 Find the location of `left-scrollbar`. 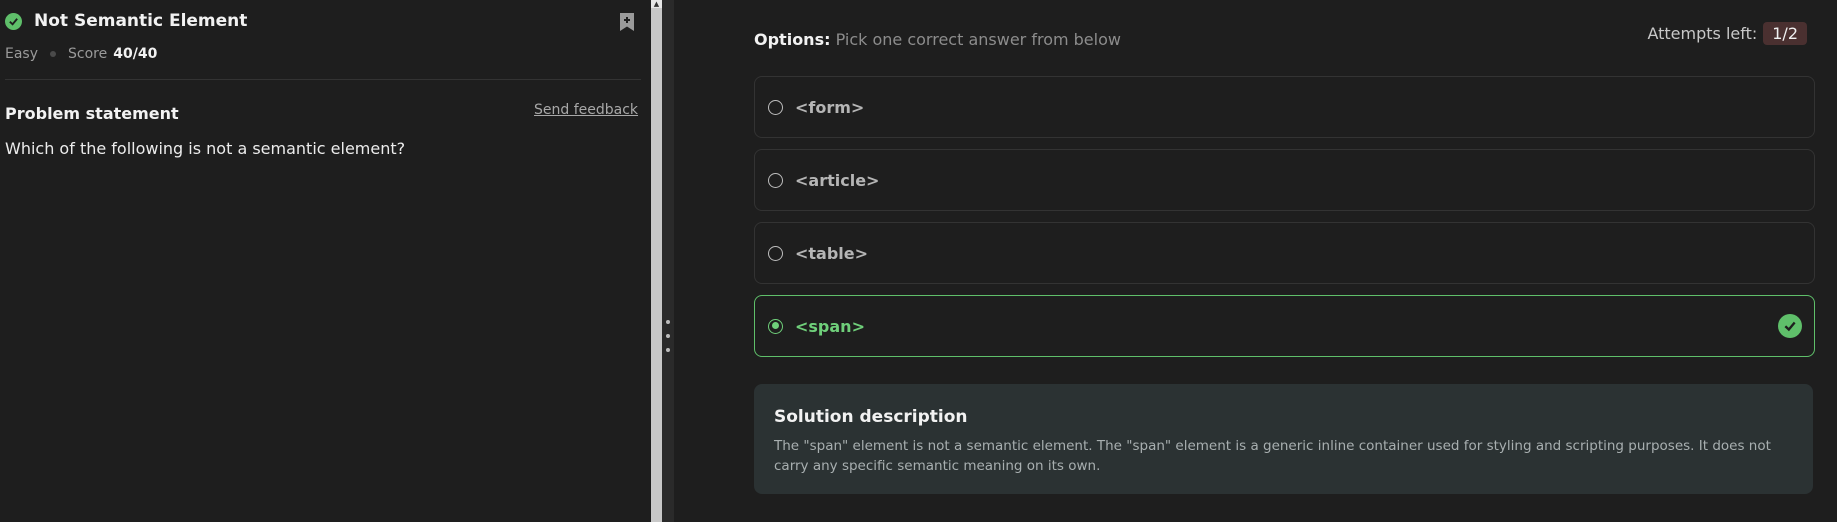

left-scrollbar is located at coordinates (656, 261).